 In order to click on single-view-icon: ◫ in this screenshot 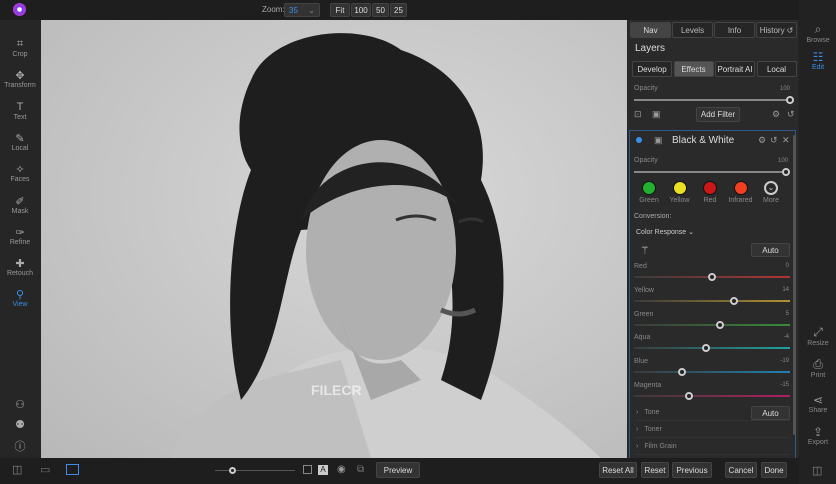, I will do `click(17, 469)`.